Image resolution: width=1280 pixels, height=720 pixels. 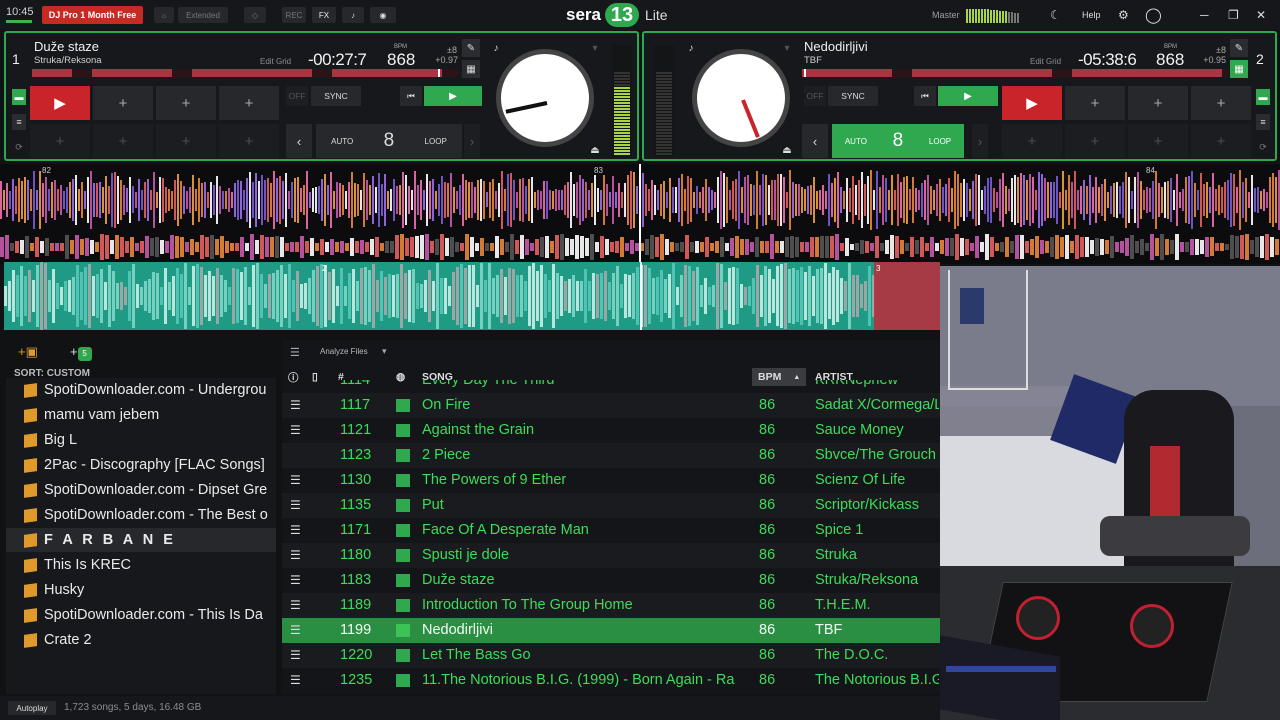 I want to click on record-button: REC, so click(x=294, y=15).